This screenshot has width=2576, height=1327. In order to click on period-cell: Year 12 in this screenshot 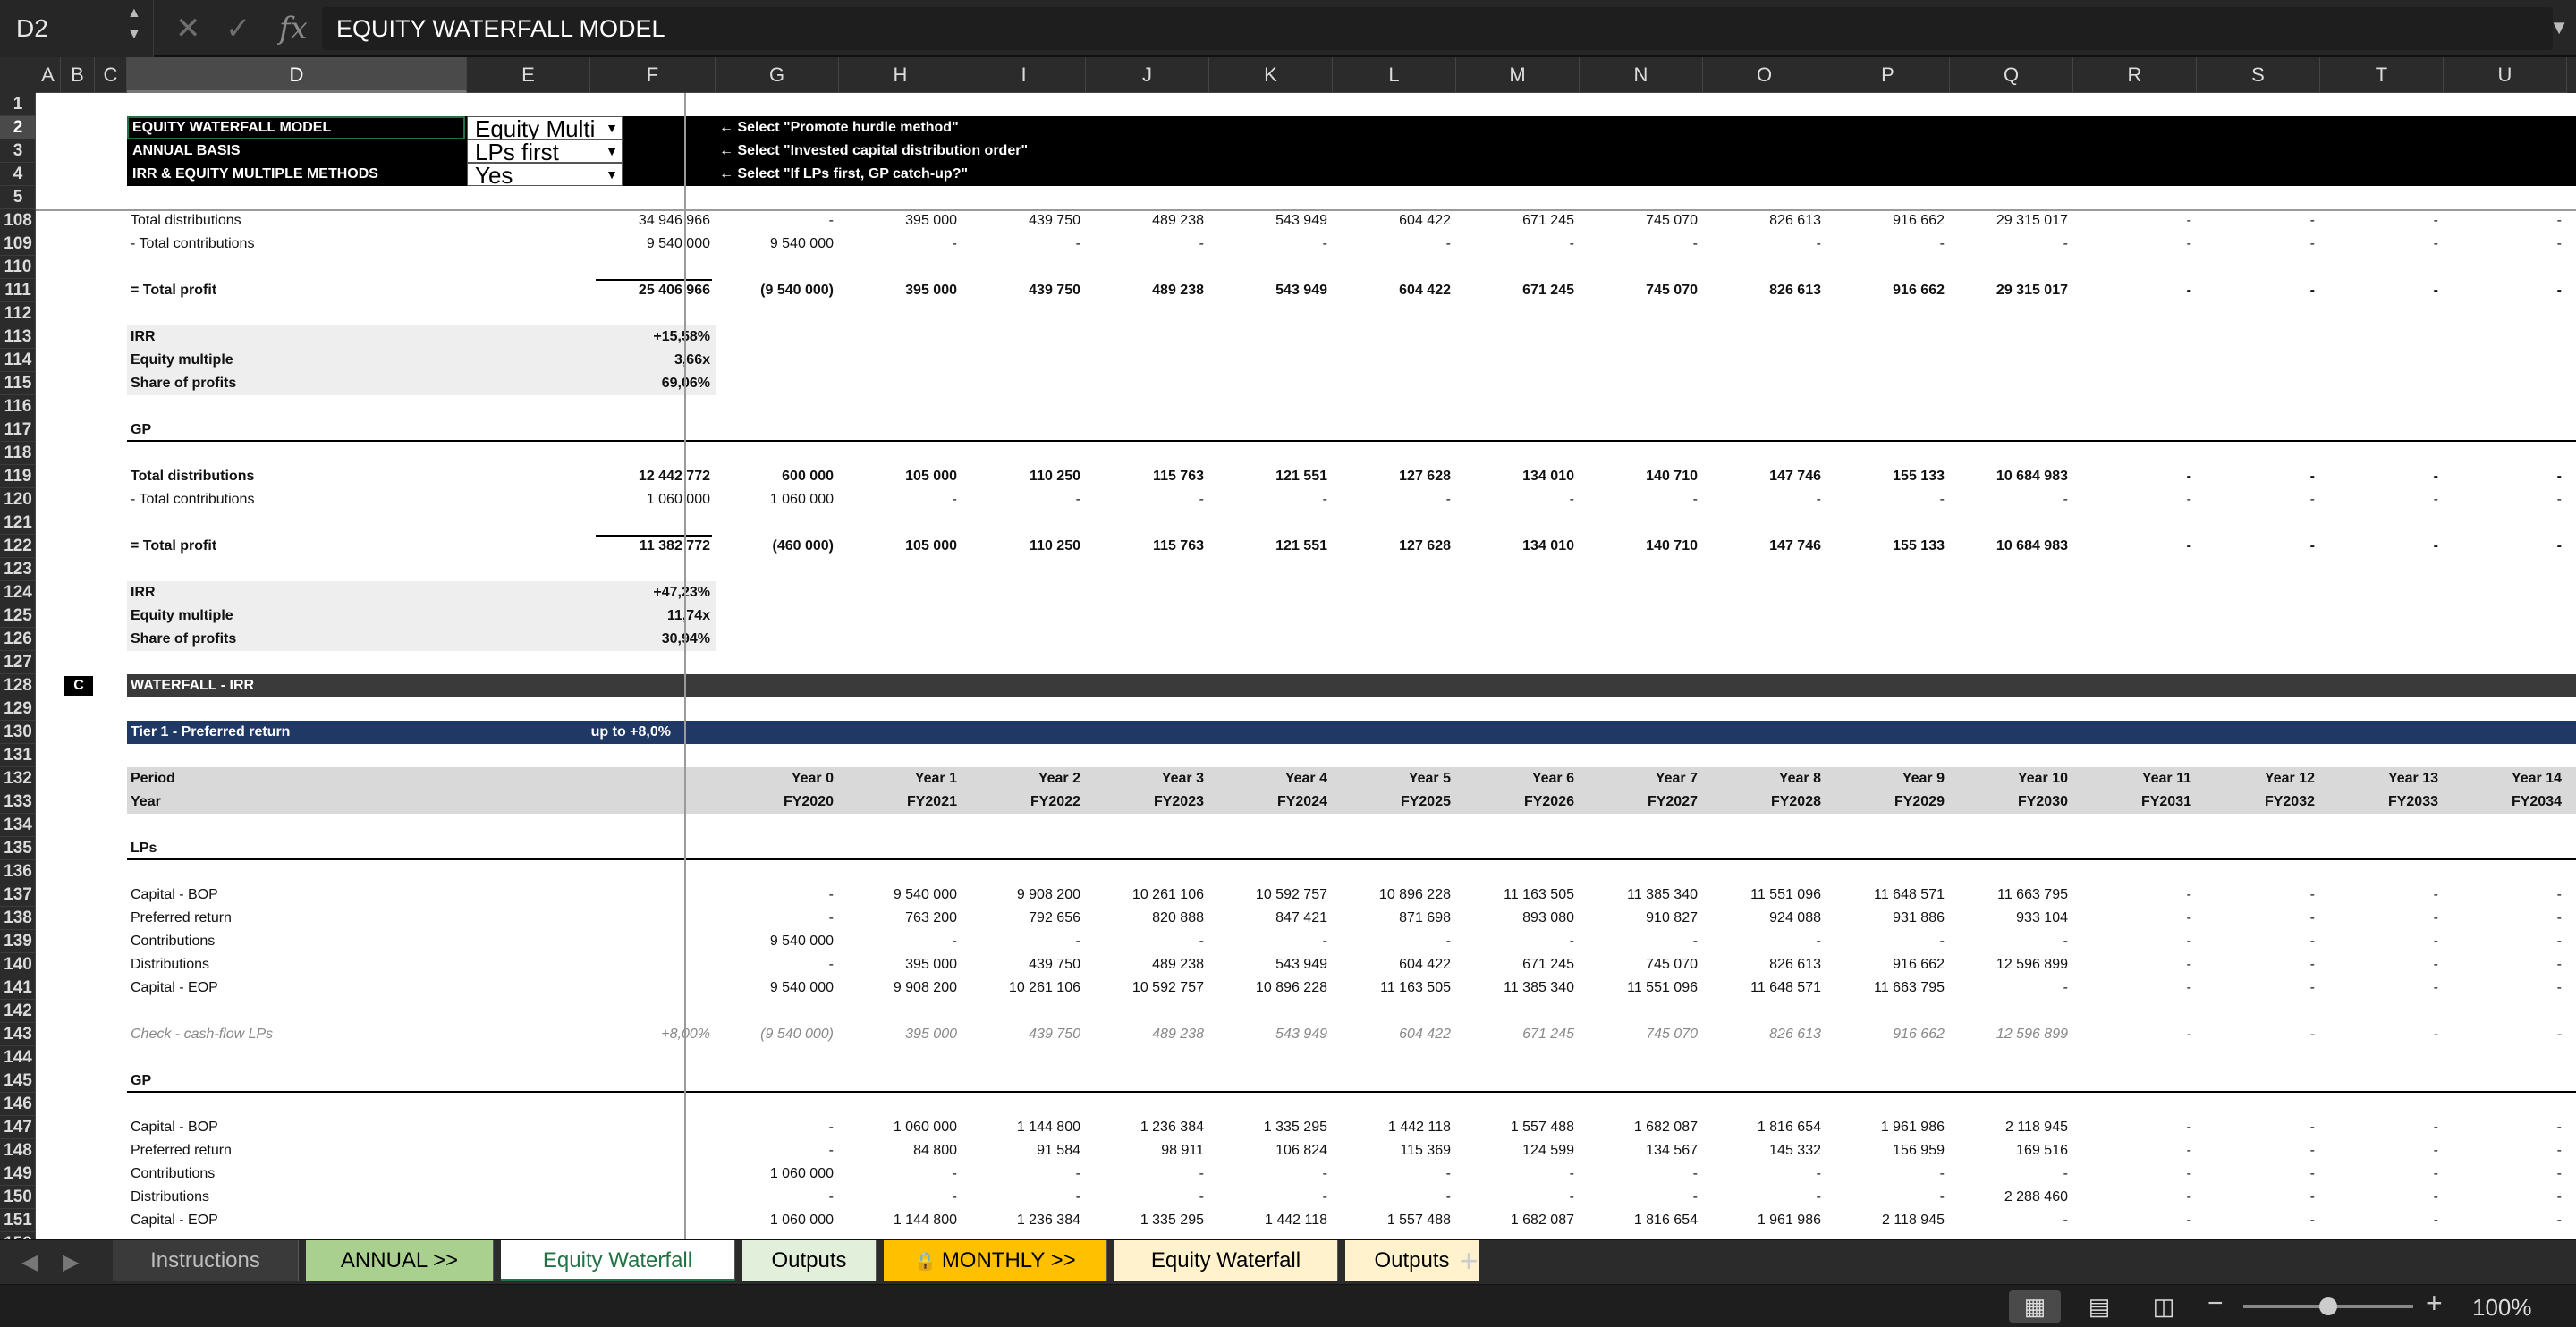, I will do `click(2256, 778)`.